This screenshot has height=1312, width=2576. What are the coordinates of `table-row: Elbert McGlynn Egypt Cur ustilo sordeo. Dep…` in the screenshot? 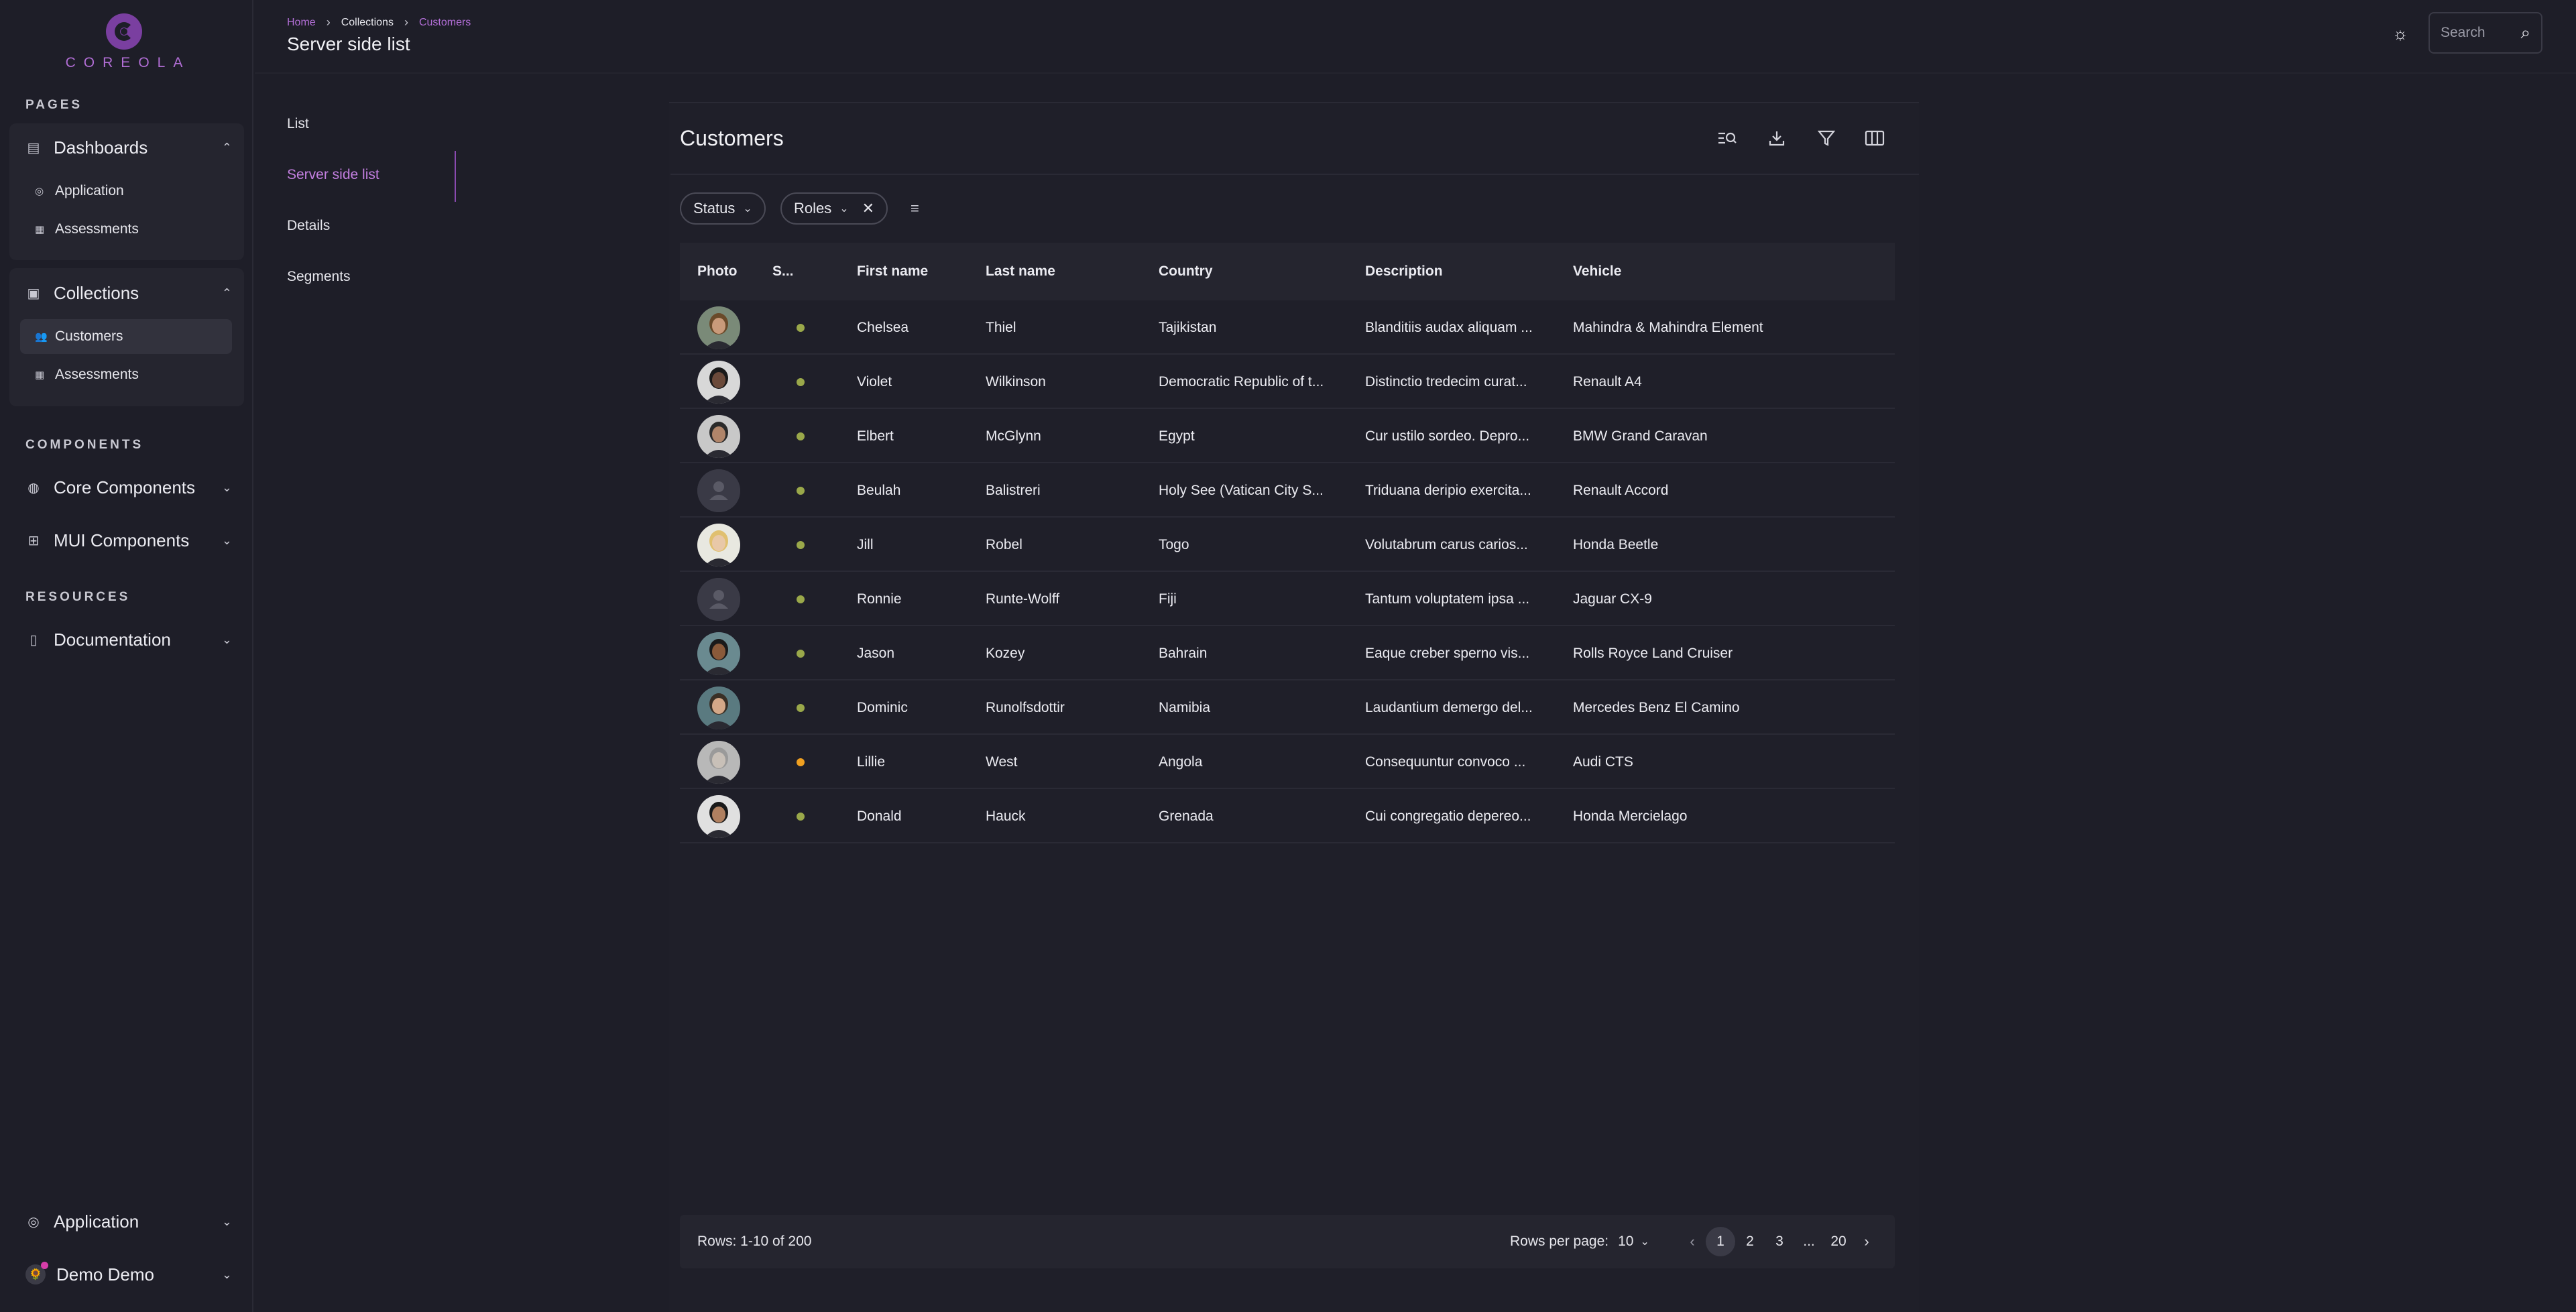 It's located at (1287, 436).